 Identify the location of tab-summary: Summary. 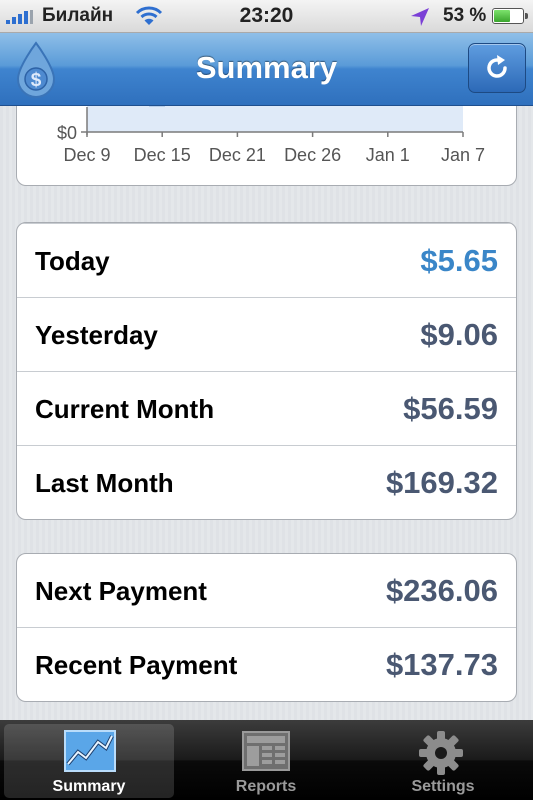
(89, 761).